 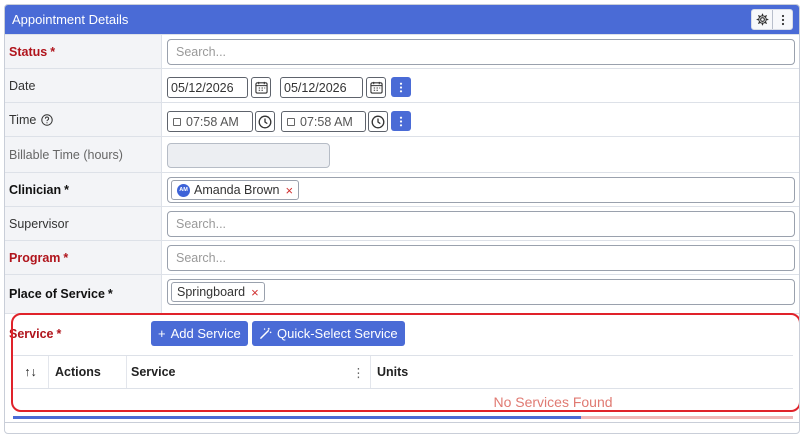 What do you see at coordinates (83, 119) in the screenshot?
I see `time-label: Time` at bounding box center [83, 119].